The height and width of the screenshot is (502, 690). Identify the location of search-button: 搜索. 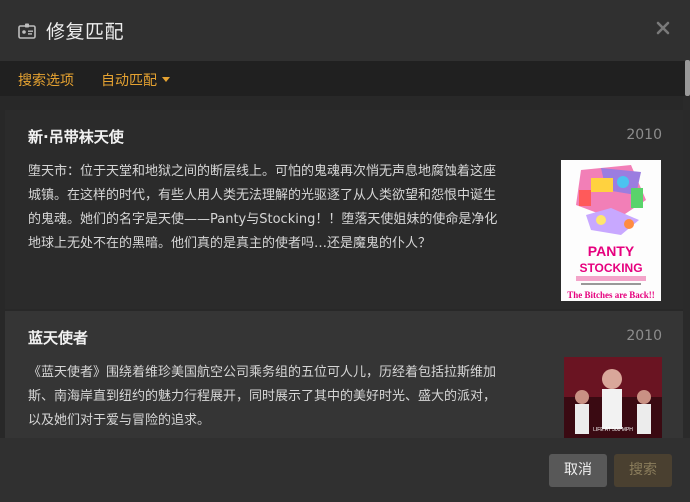
(643, 470).